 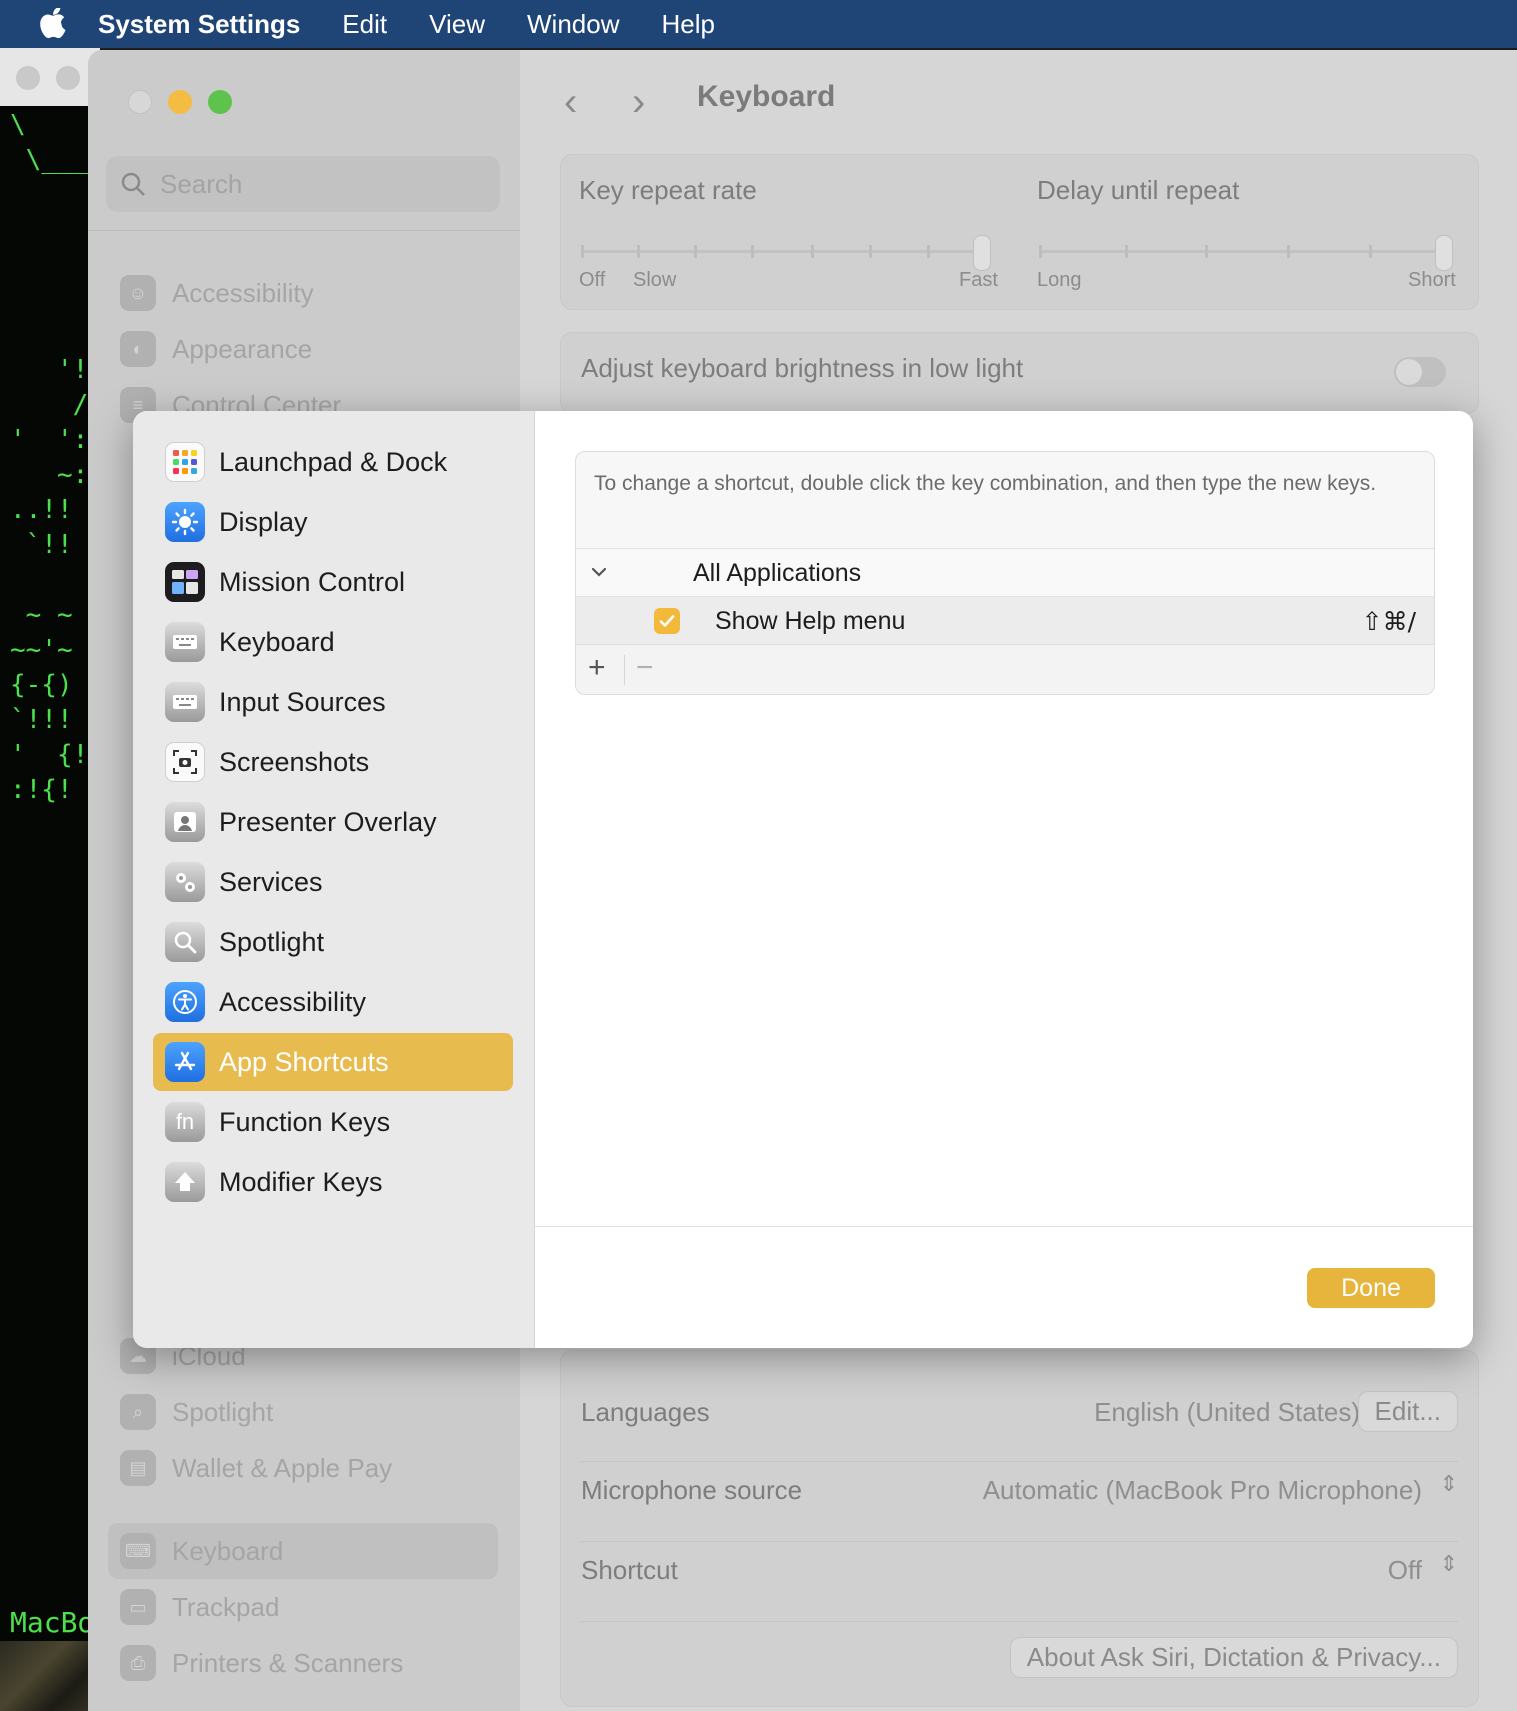 What do you see at coordinates (982, 253) in the screenshot?
I see `key-repeat-slider-knob` at bounding box center [982, 253].